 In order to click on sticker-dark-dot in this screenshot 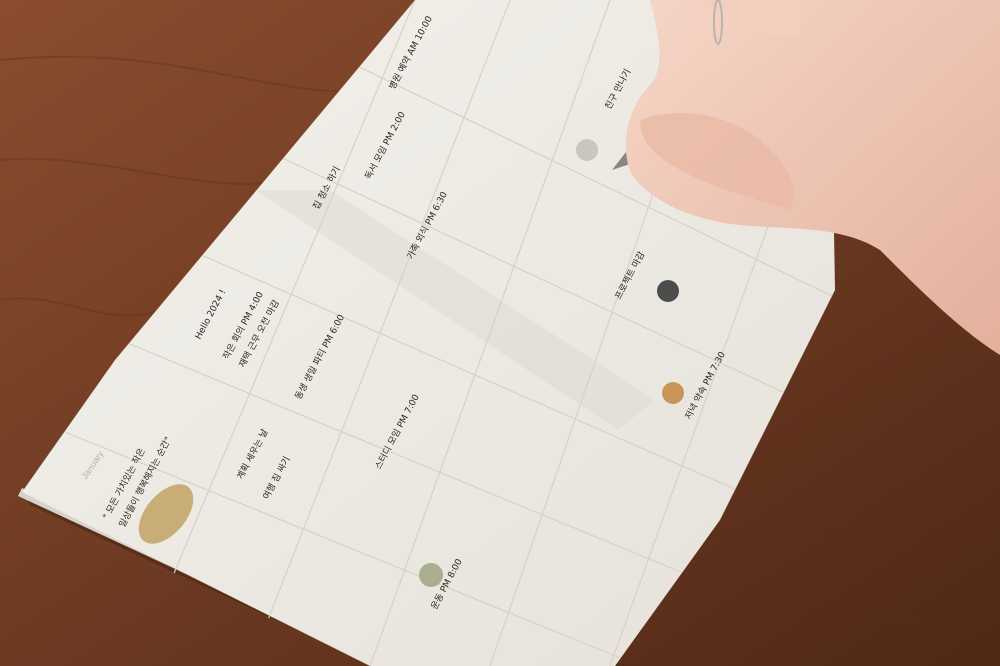, I will do `click(668, 291)`.